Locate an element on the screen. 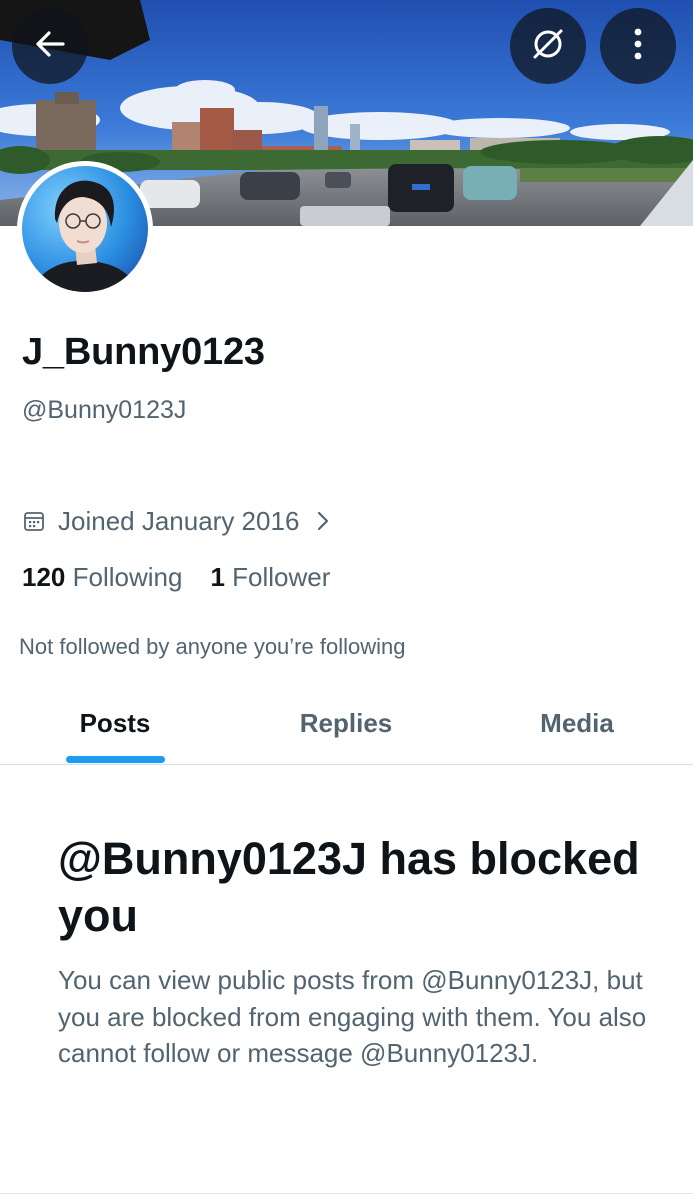 The image size is (693, 1199). joined-date-row: Joined January 2016 is located at coordinates (176, 521).